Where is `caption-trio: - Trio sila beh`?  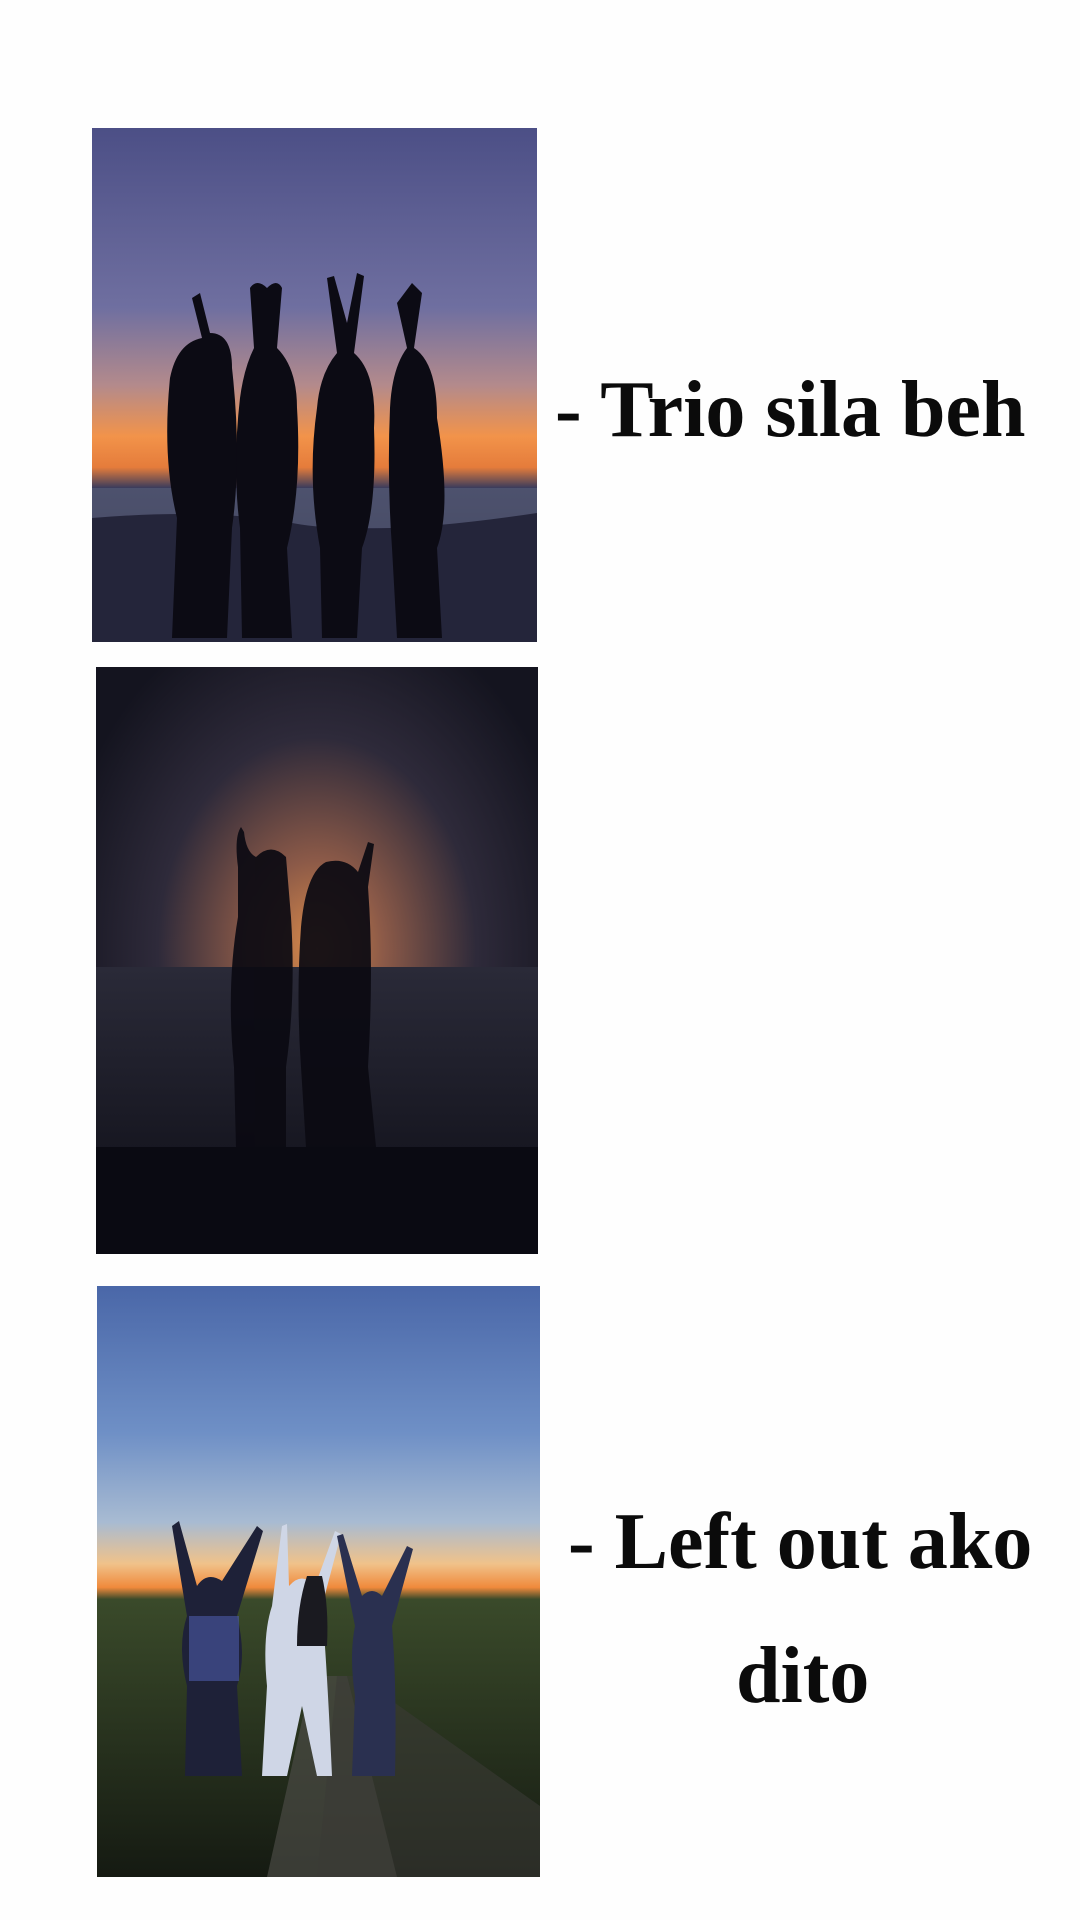 caption-trio: - Trio sila beh is located at coordinates (790, 410).